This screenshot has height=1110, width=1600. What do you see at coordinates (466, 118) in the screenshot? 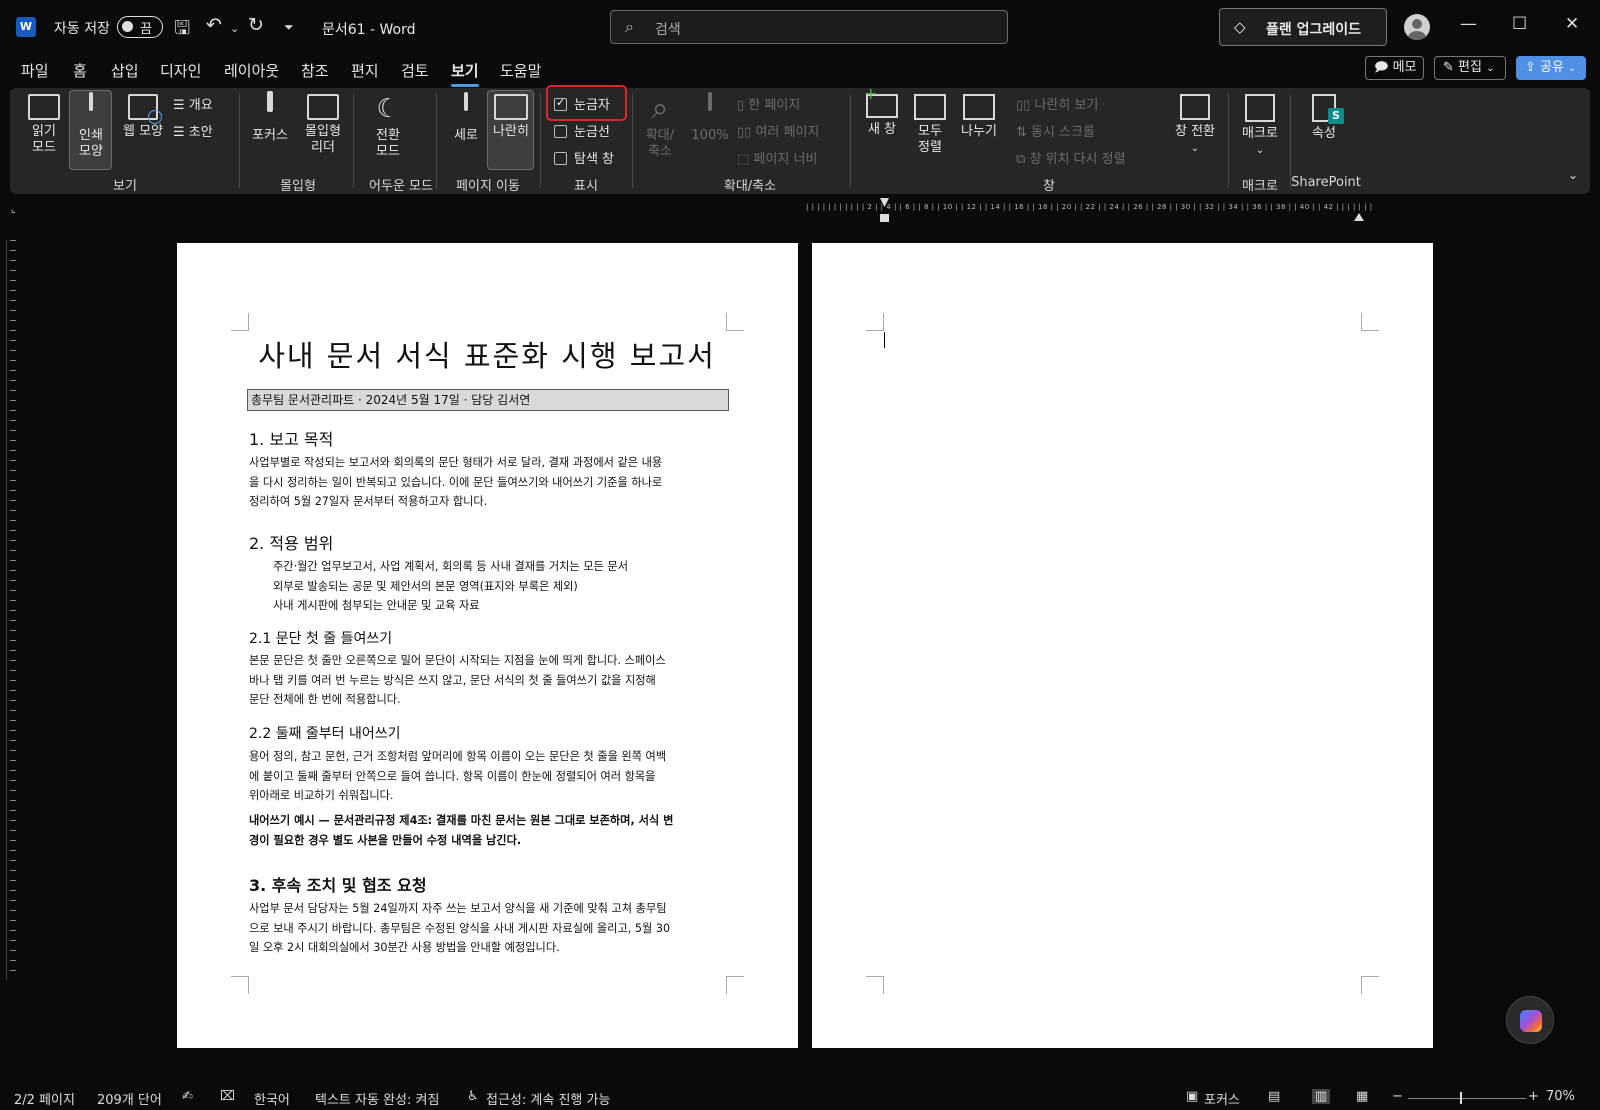
I see `vertical-button: 세로` at bounding box center [466, 118].